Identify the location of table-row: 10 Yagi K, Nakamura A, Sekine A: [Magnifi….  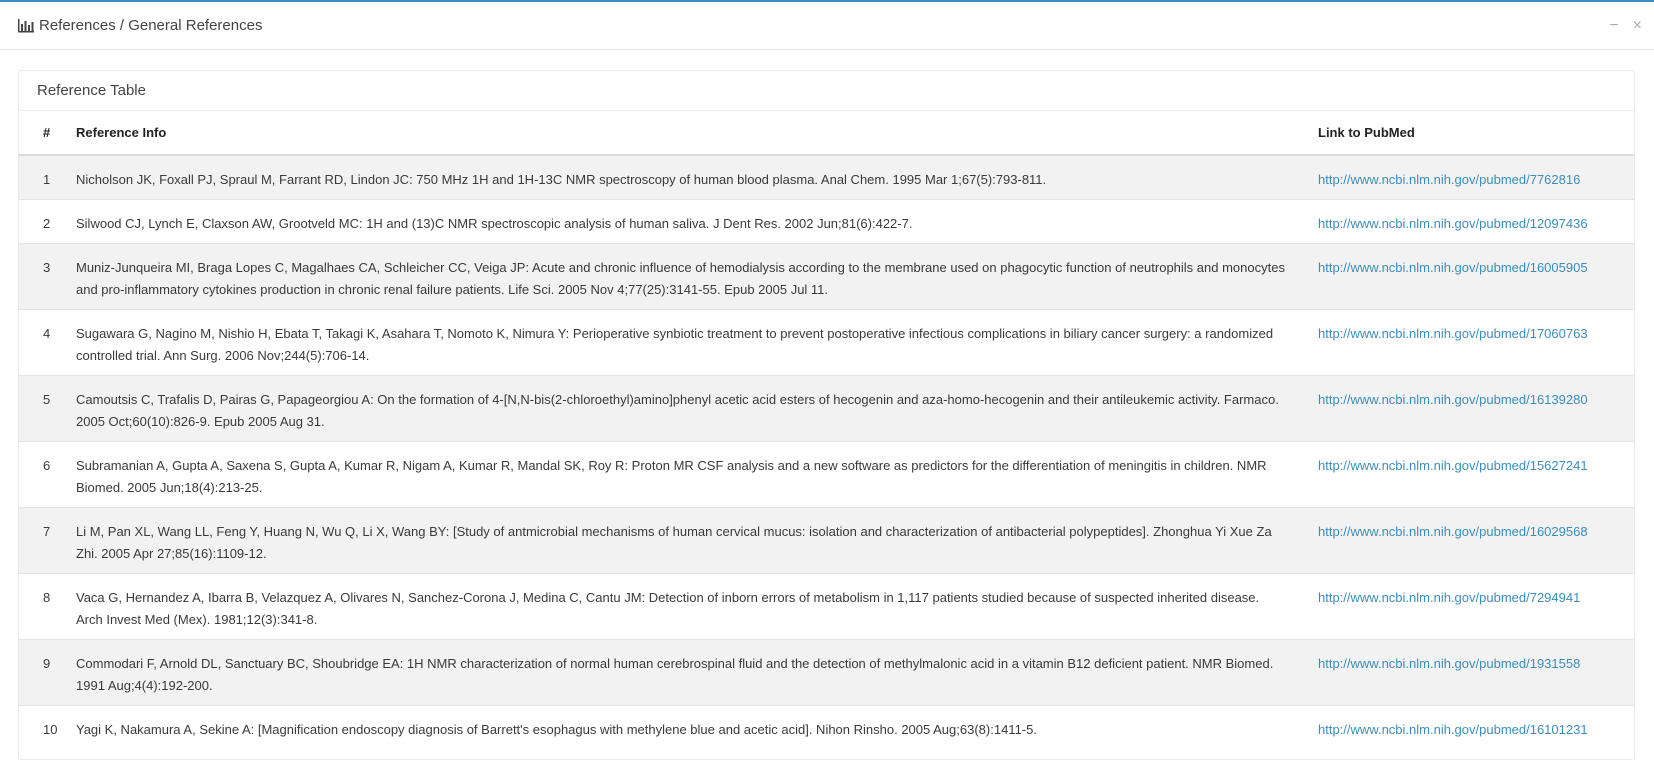
(826, 726).